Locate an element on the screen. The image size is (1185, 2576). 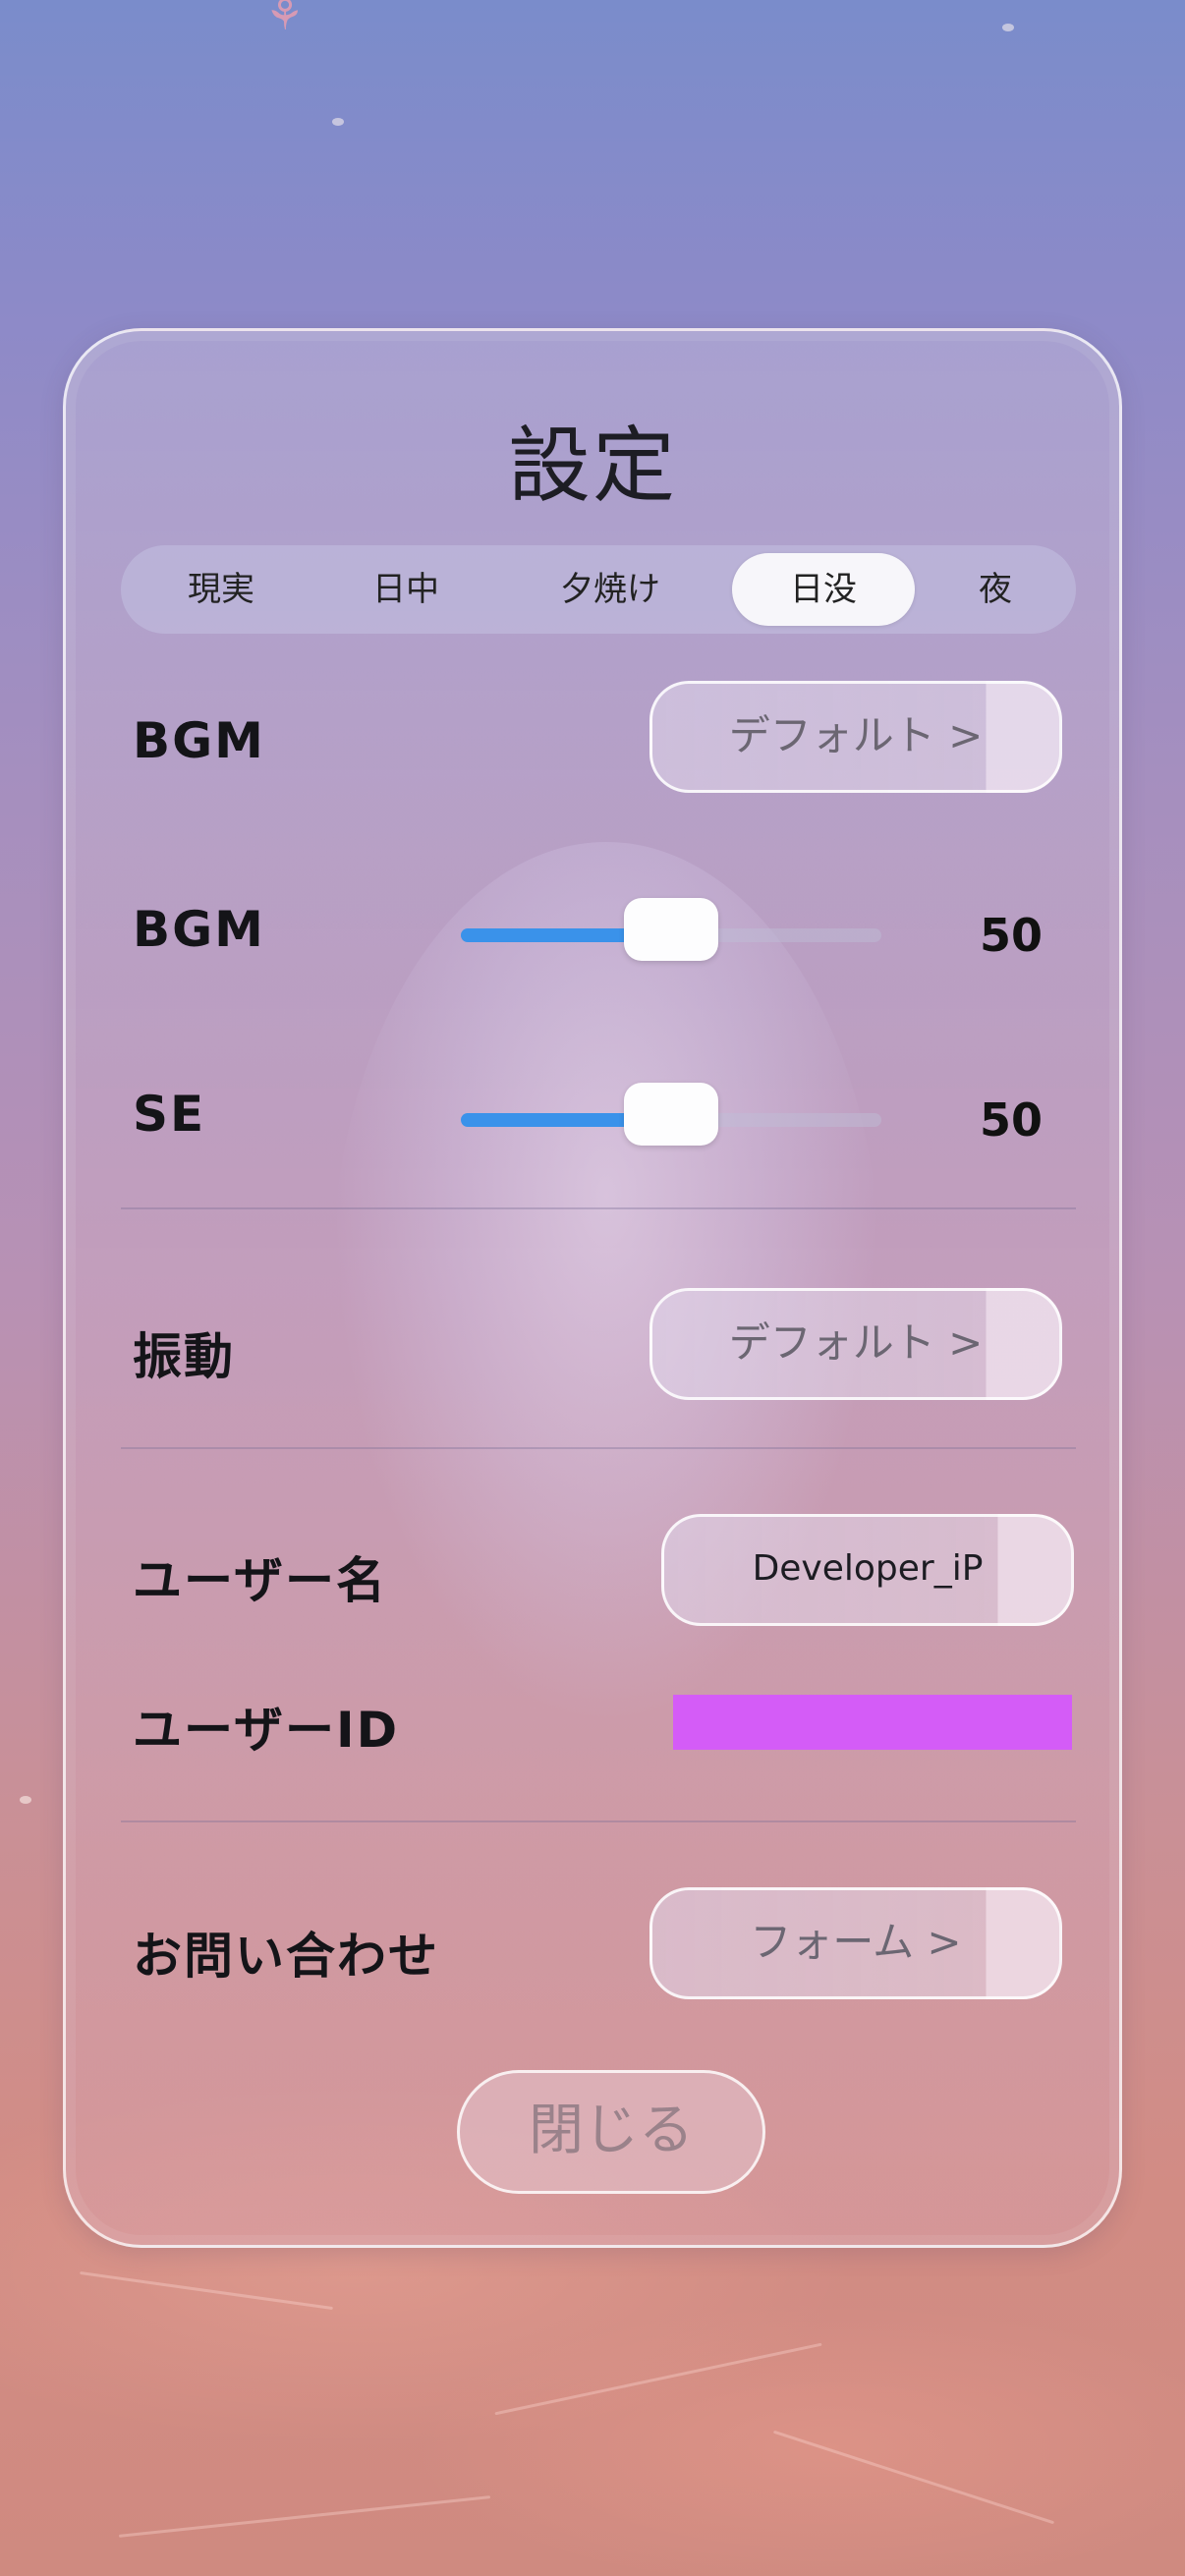
tab-sunset: 夕焼け is located at coordinates (610, 589).